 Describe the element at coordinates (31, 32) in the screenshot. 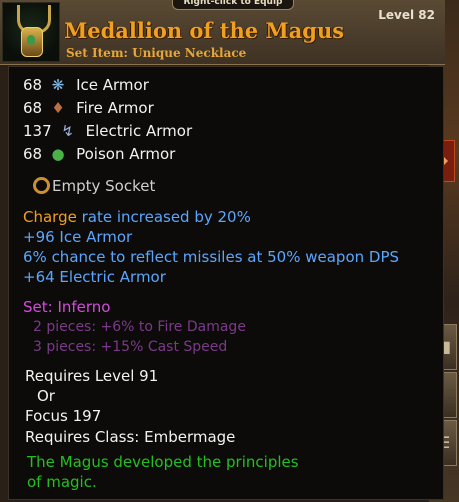

I see `necklace-icon` at that location.